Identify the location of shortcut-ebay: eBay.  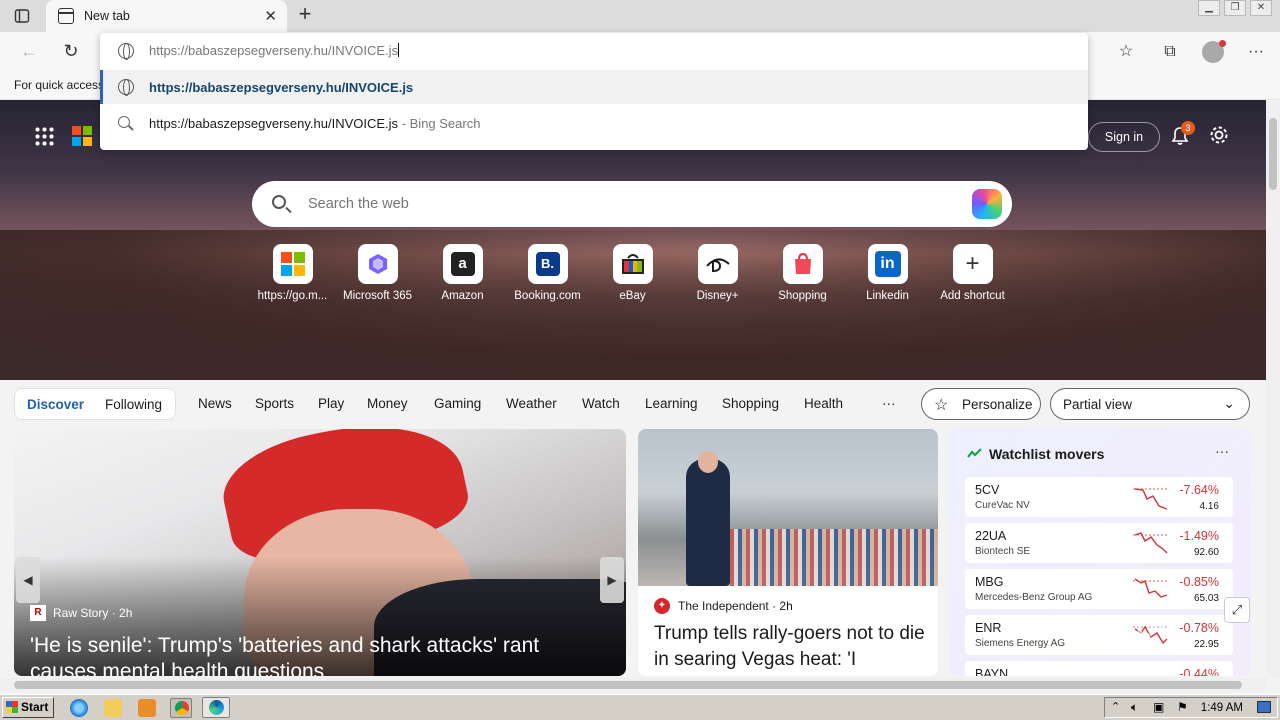
(632, 273).